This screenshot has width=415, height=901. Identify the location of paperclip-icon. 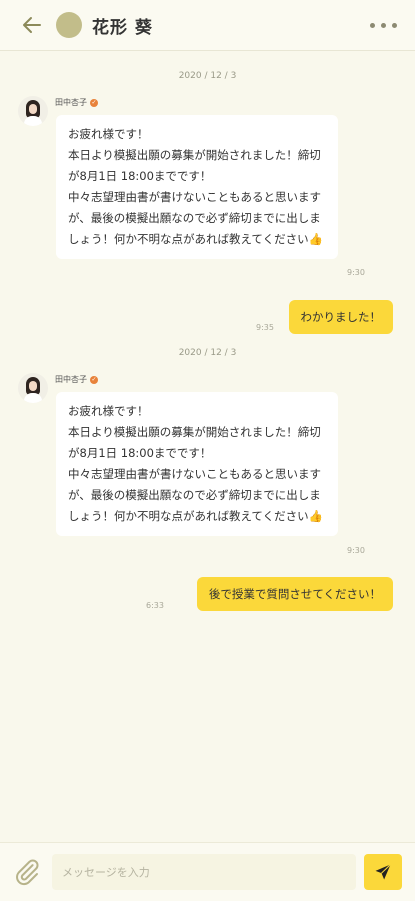
(27, 872).